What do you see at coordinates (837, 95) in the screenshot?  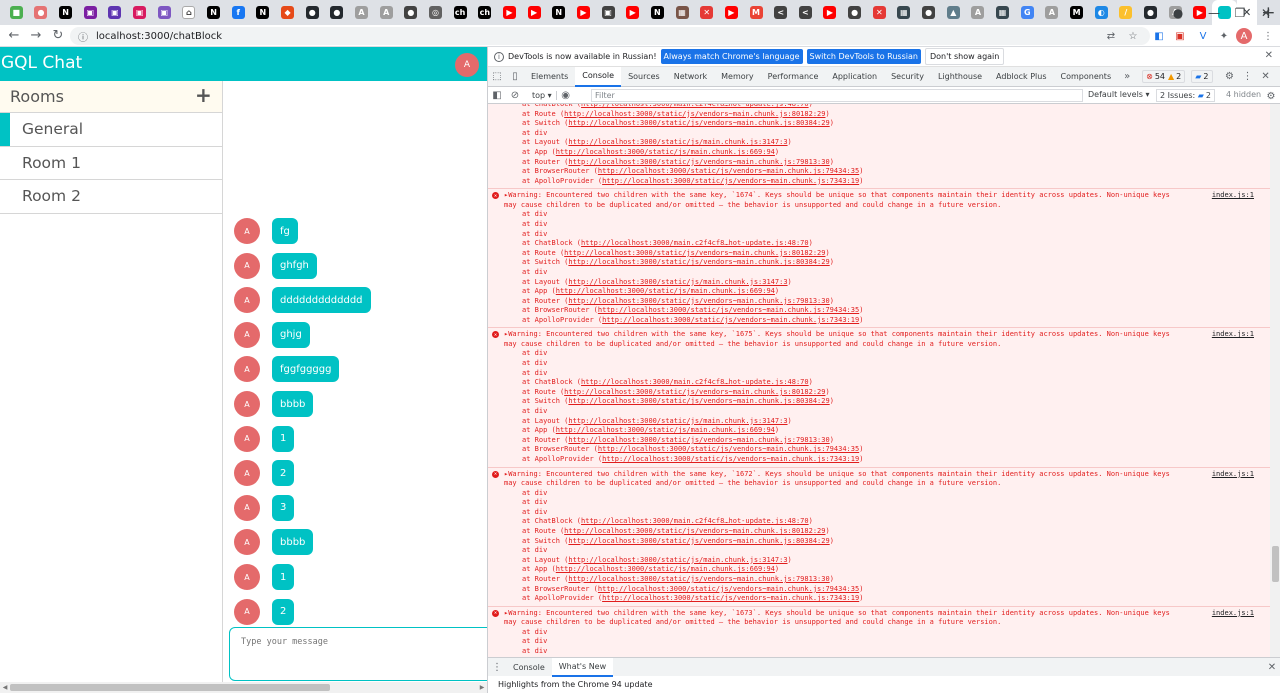 I see `console-filter-input: Filter` at bounding box center [837, 95].